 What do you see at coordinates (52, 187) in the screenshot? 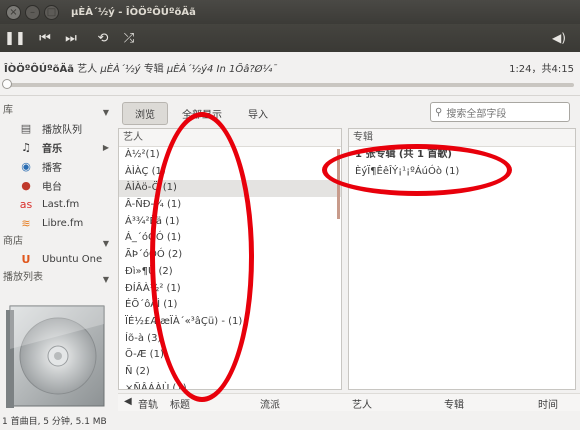
I see `sidebar-item-label: 电台` at bounding box center [52, 187].